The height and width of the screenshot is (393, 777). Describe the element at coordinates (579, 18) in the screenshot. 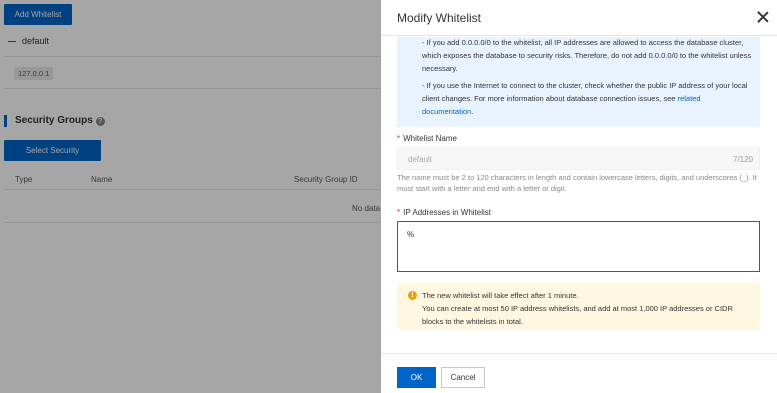

I see `drawer-header: Modify Whitelist` at that location.